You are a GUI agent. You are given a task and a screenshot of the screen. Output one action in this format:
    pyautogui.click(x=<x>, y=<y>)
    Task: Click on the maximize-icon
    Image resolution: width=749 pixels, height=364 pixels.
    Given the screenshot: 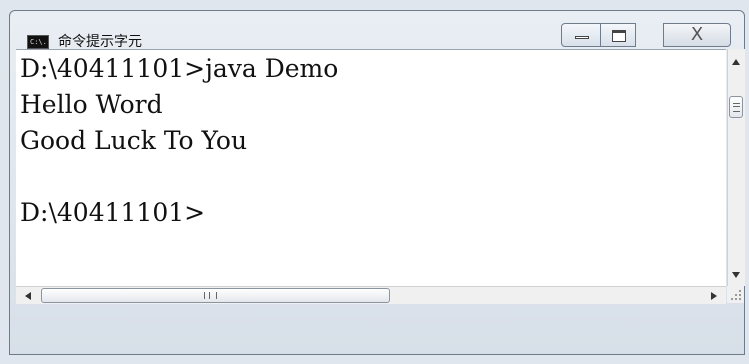 What is the action you would take?
    pyautogui.click(x=619, y=36)
    